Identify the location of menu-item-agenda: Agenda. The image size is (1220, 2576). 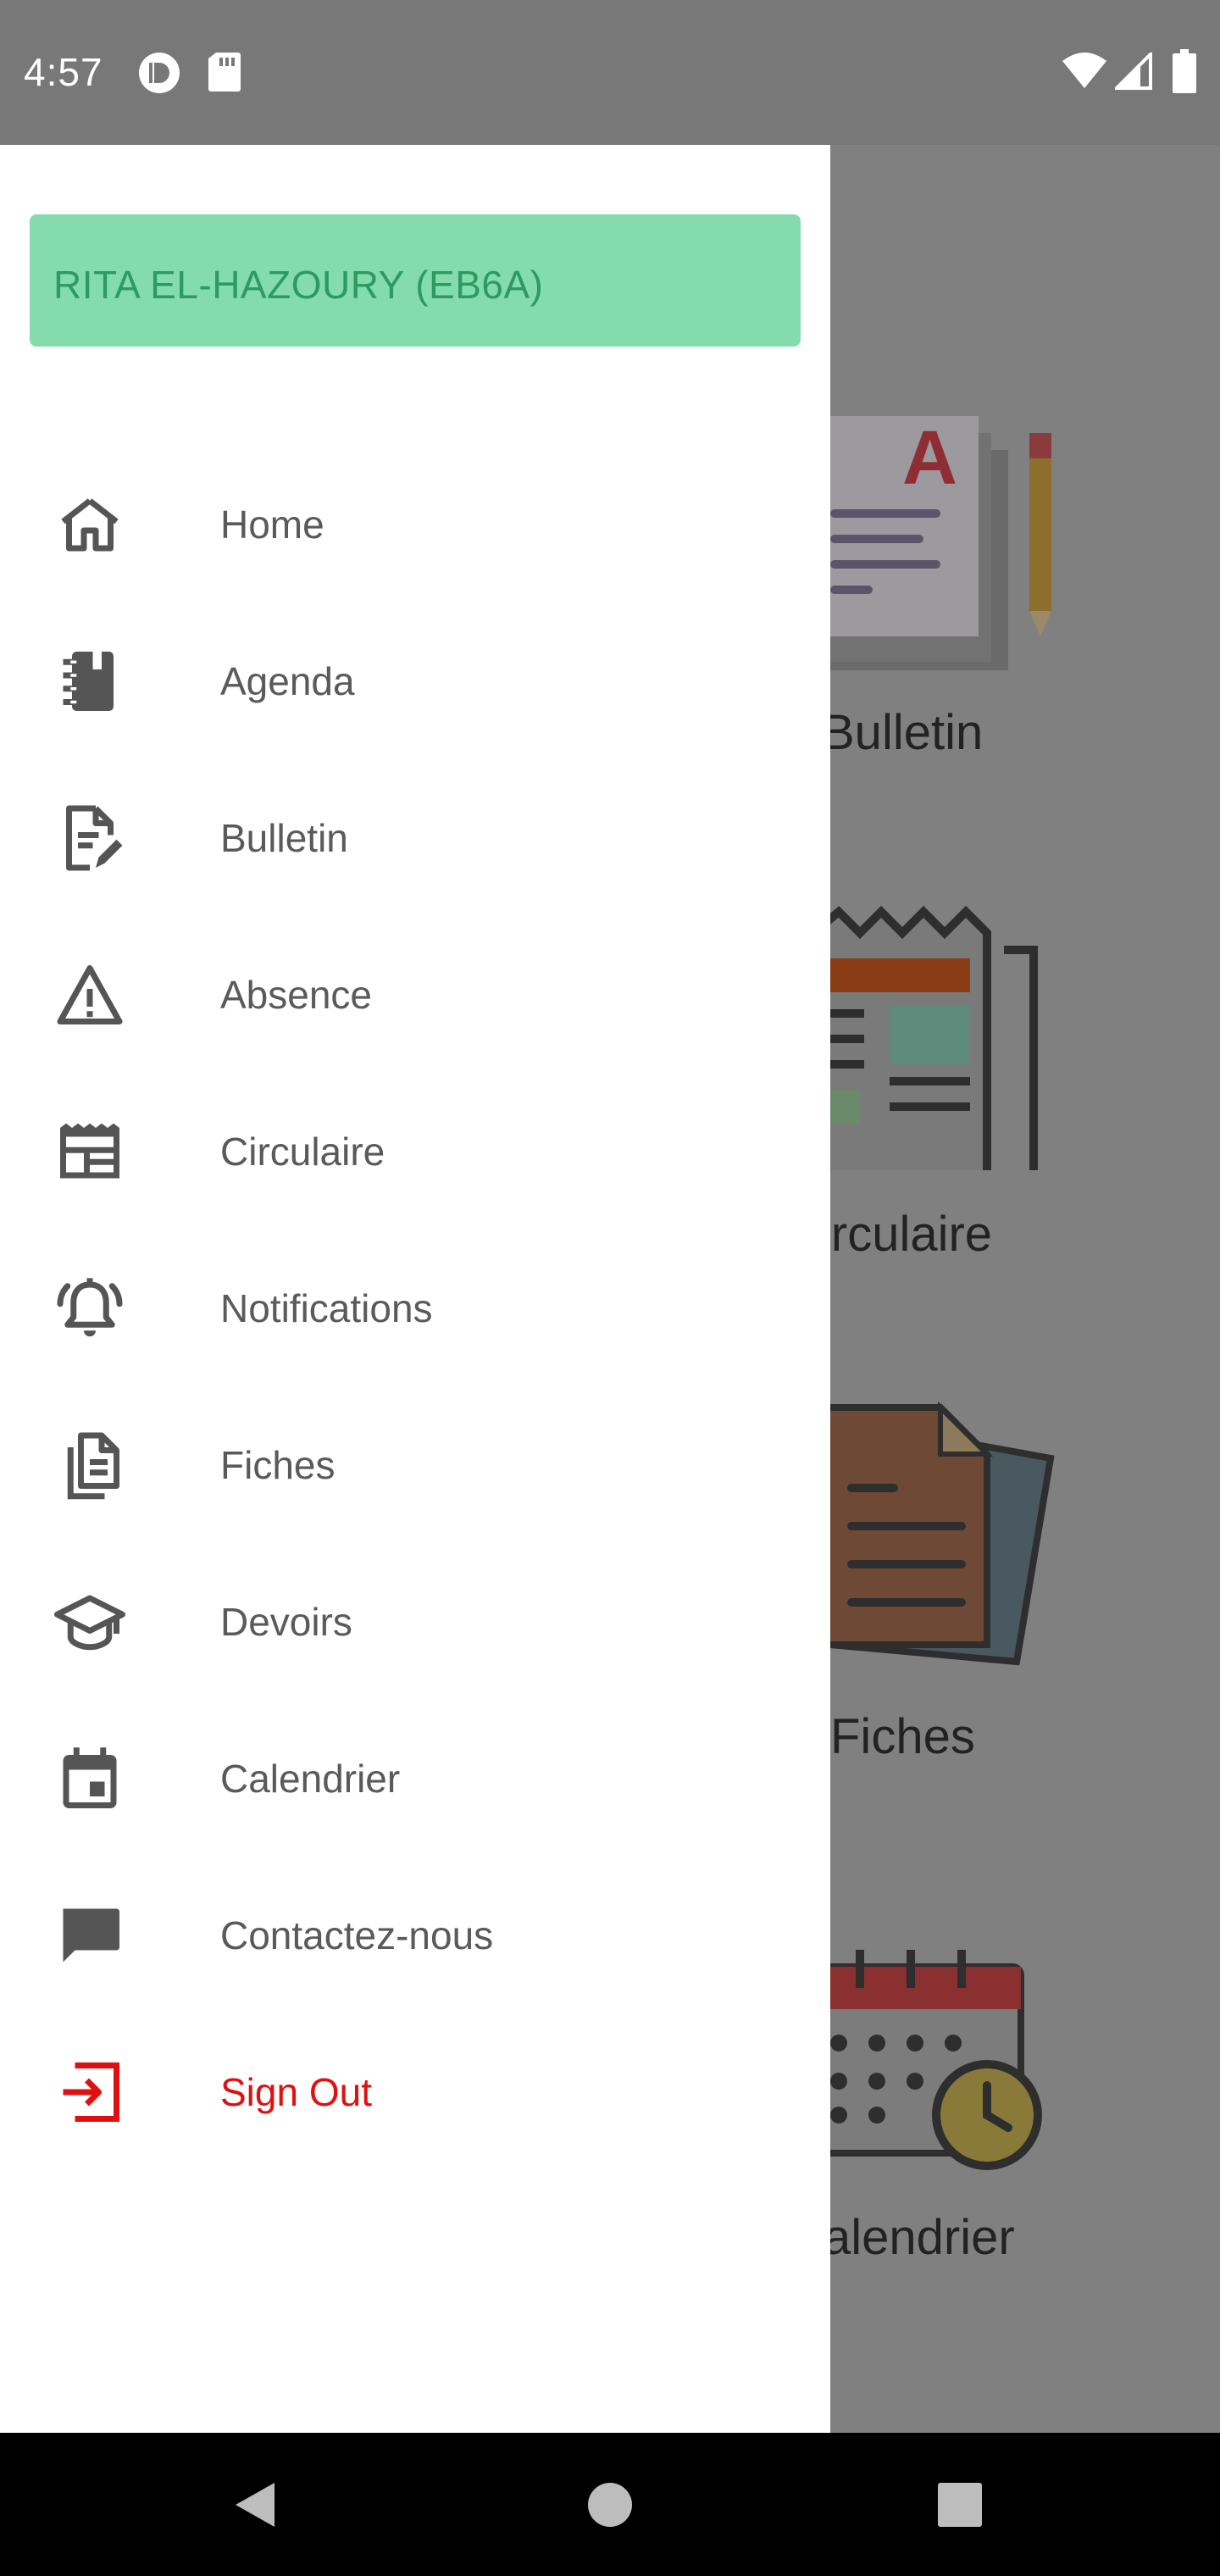
(415, 680).